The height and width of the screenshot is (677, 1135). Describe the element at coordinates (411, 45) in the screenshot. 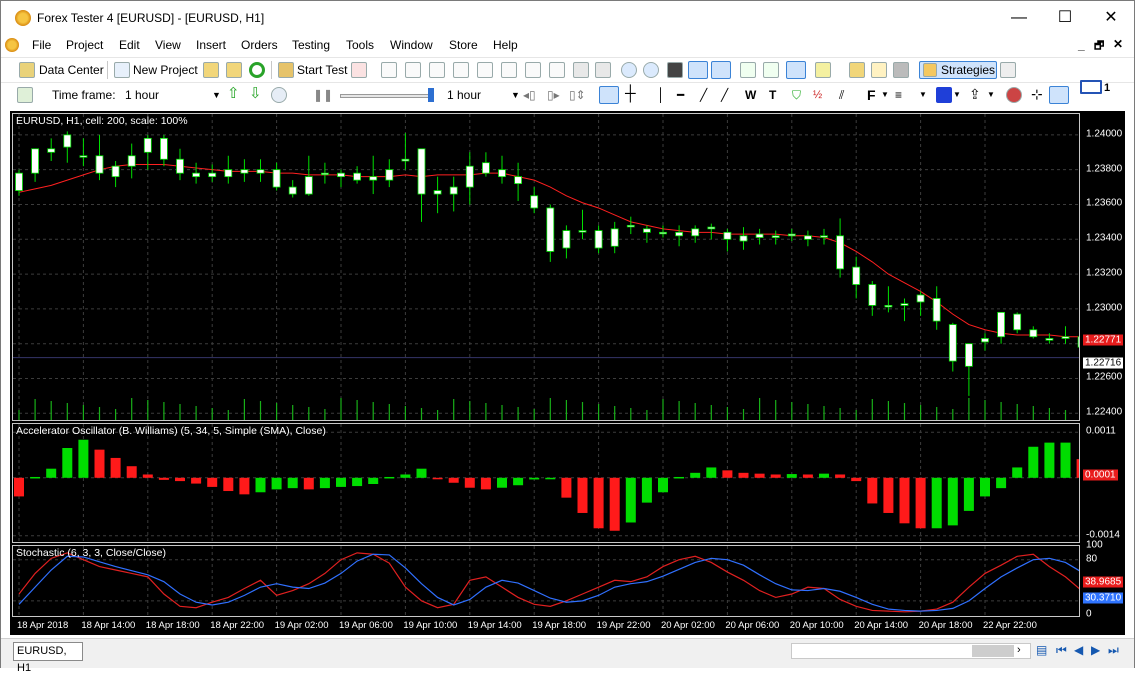

I see `menu-window: Window` at that location.